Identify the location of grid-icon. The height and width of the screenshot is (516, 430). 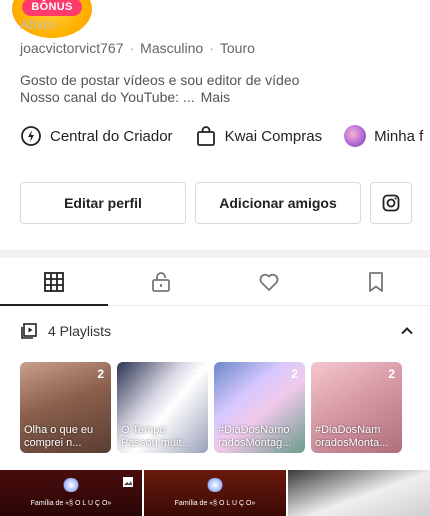
(53, 281).